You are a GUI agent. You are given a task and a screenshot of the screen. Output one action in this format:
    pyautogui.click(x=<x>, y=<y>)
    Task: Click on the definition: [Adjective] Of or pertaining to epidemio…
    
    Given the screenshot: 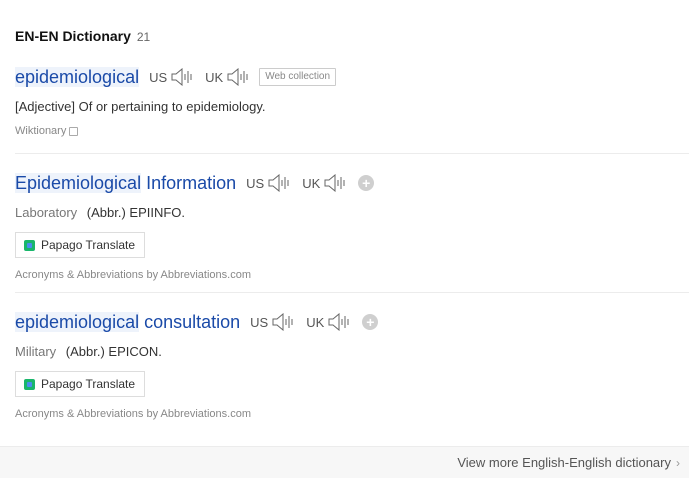 What is the action you would take?
    pyautogui.click(x=352, y=106)
    